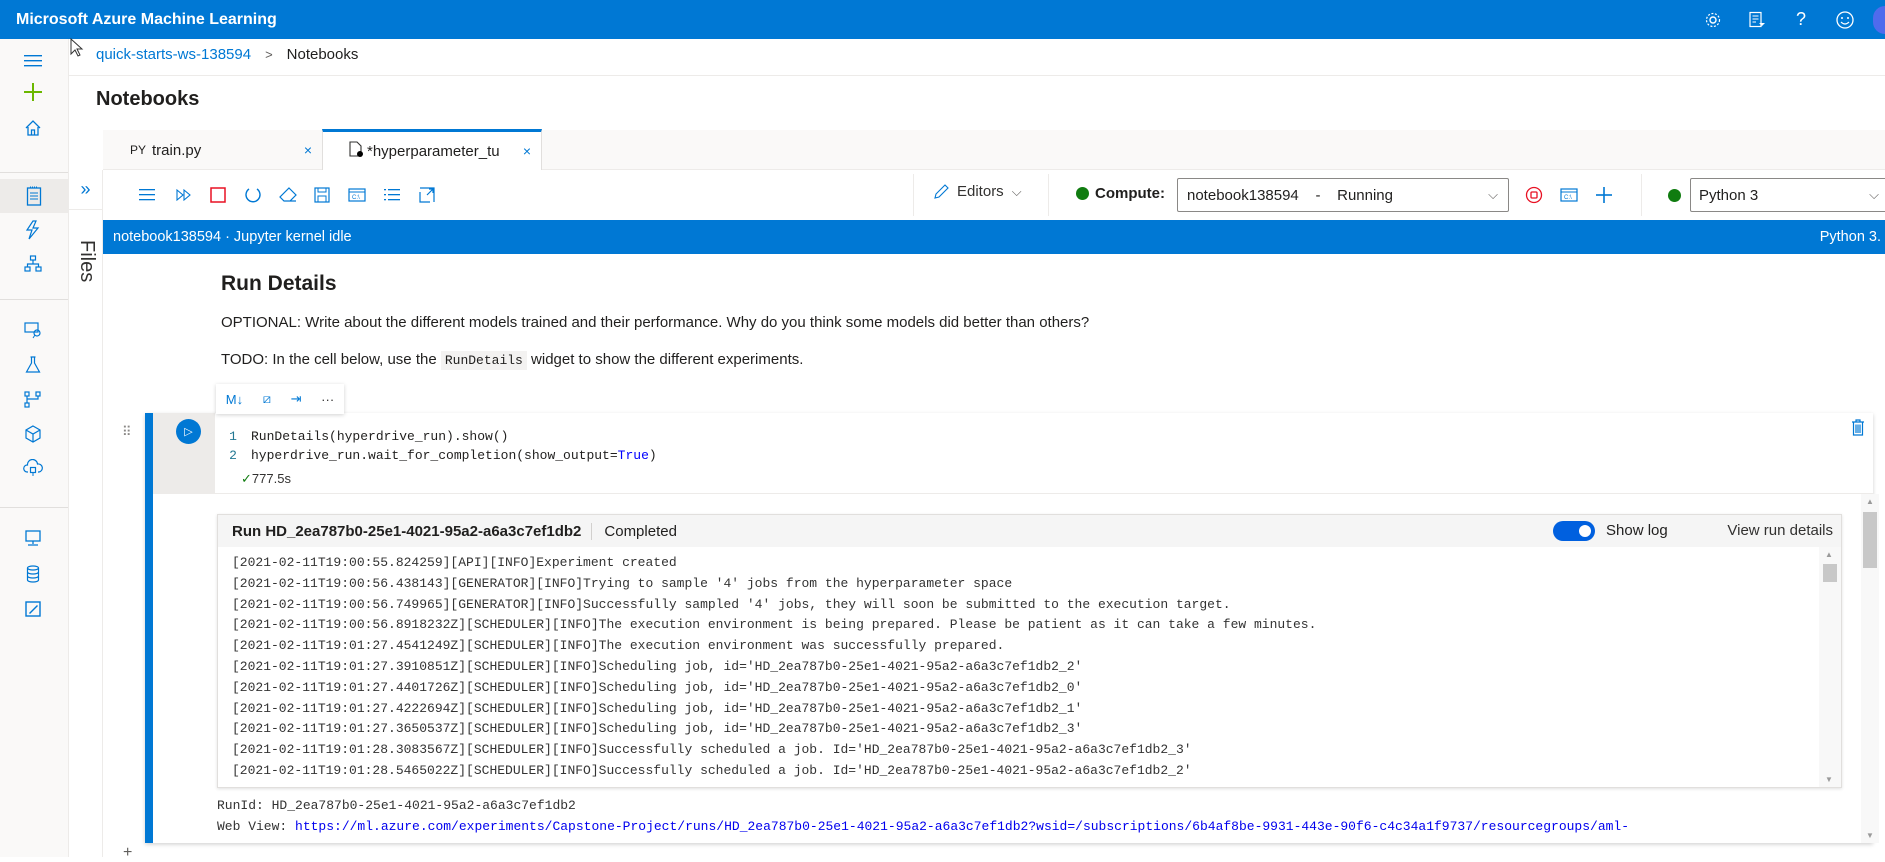 The height and width of the screenshot is (862, 1885). Describe the element at coordinates (1082, 193) in the screenshot. I see `compute-running-indicator` at that location.